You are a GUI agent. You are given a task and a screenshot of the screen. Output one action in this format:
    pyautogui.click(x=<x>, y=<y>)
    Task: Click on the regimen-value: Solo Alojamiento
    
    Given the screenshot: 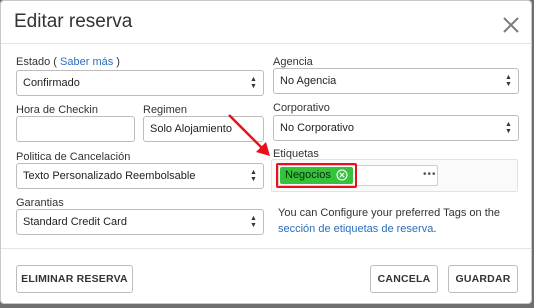 What is the action you would take?
    pyautogui.click(x=191, y=129)
    